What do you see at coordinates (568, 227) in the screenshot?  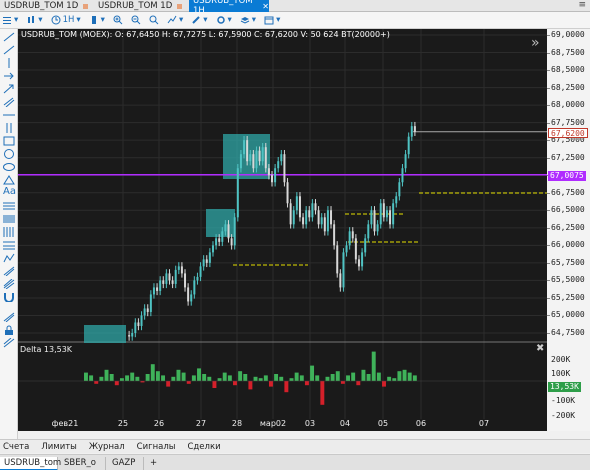 I see `price-axis-label: 66,2500` at bounding box center [568, 227].